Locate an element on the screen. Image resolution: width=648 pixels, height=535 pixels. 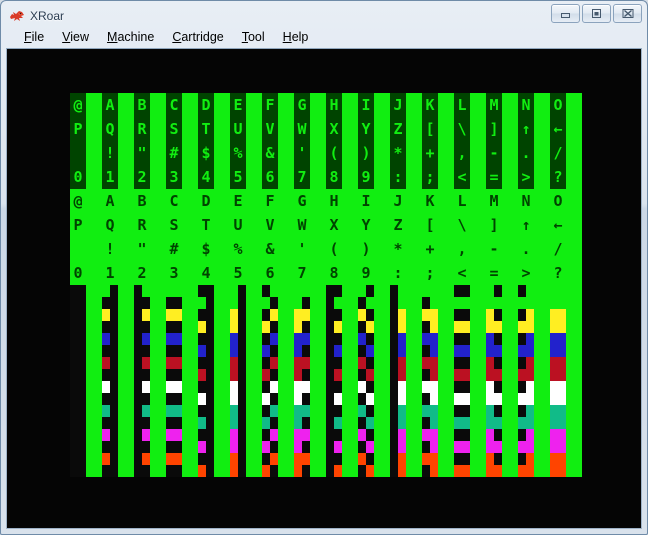
vdg-char-cell: ↑ is located at coordinates (526, 225).